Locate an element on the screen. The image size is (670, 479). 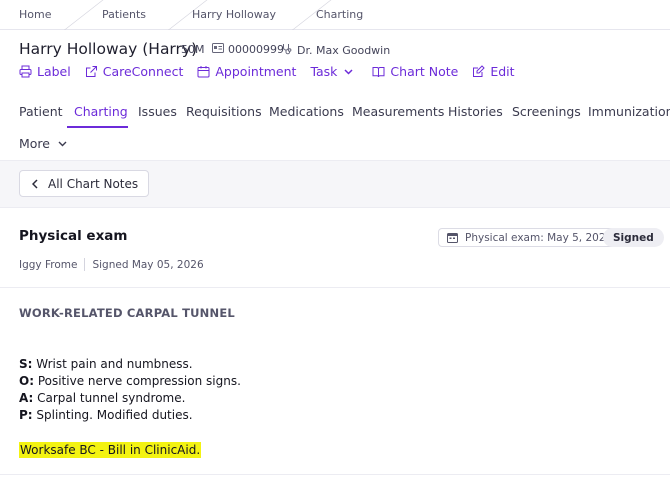
patient-doctor-text: Dr. Max Goodwin is located at coordinates (344, 50).